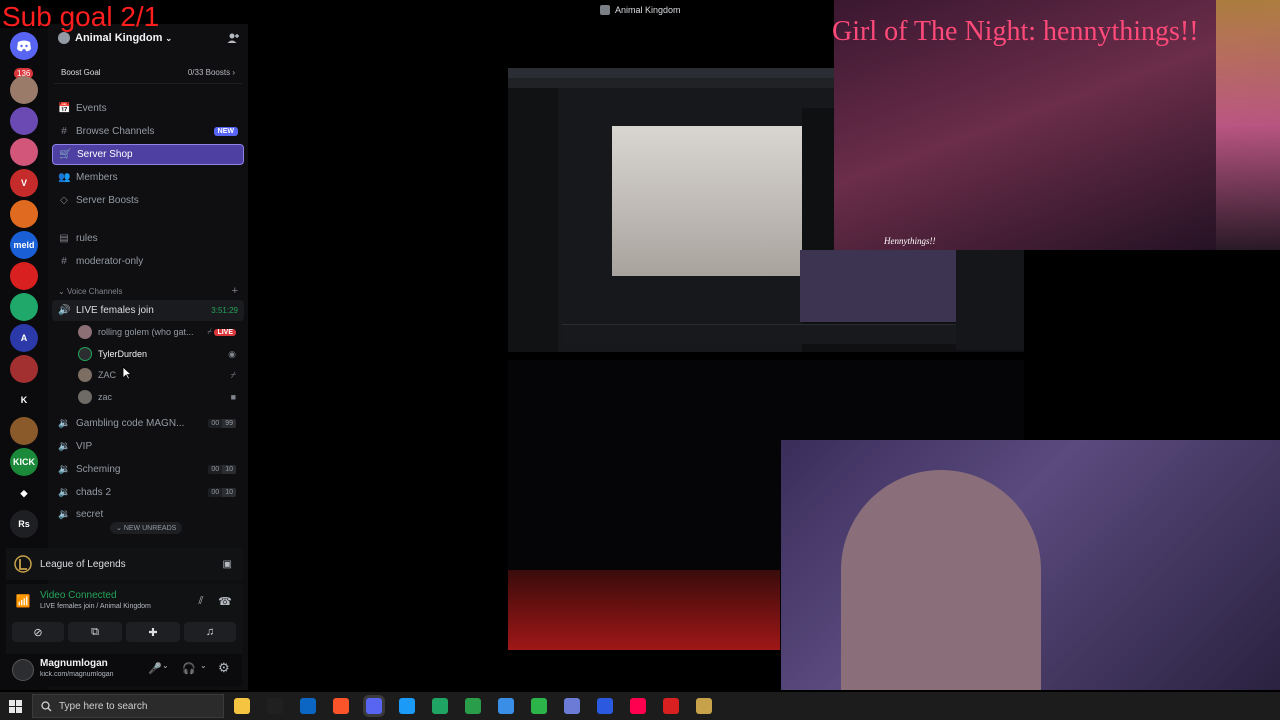 The width and height of the screenshot is (1280, 720). I want to click on activity-overlay-icon: ▣, so click(227, 564).